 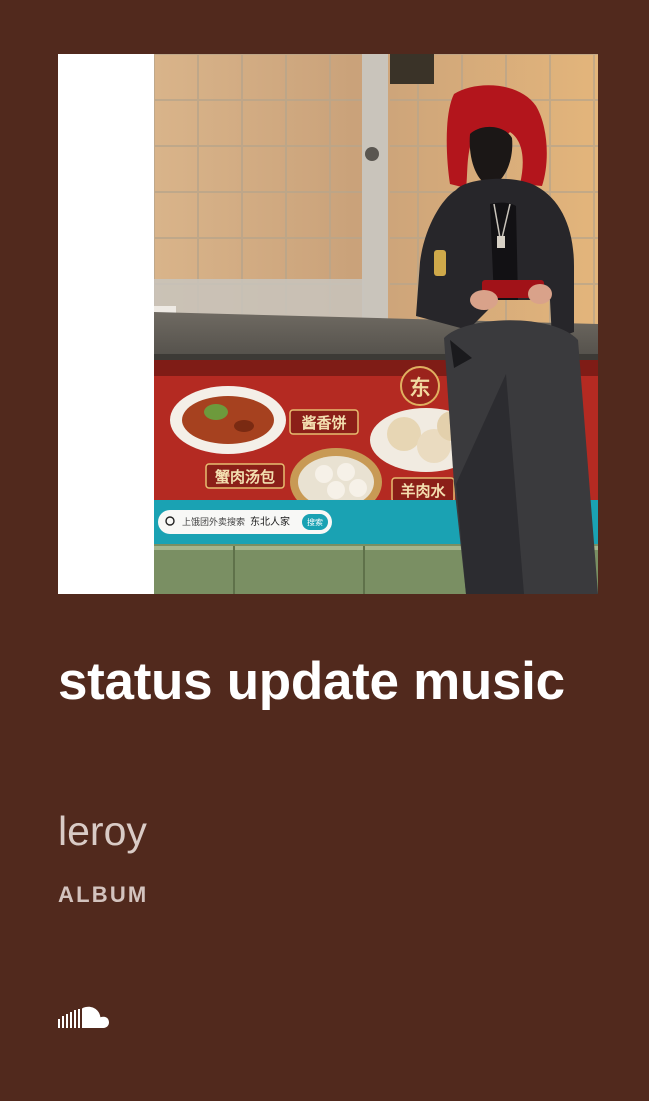 I want to click on sign-search-hint: 上饿团外卖搜索, so click(x=213, y=522).